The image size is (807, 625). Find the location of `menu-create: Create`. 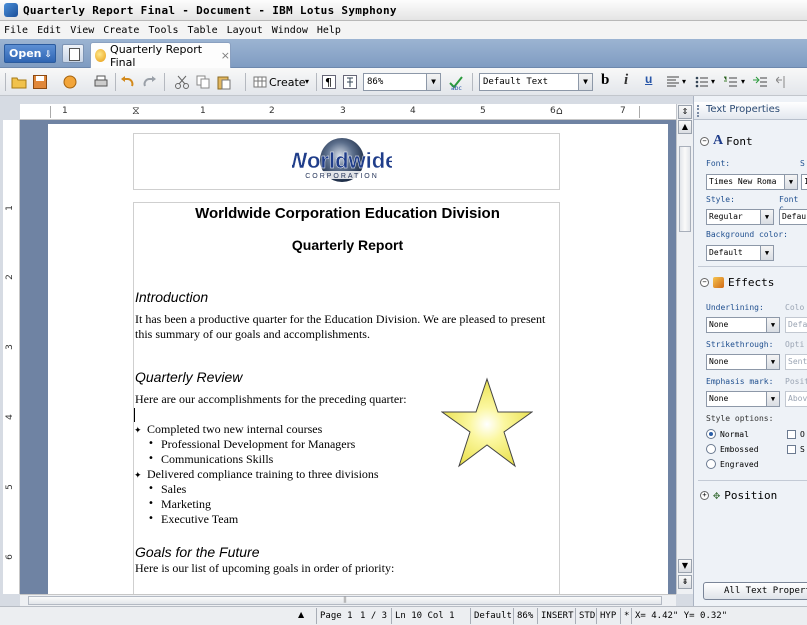

menu-create: Create is located at coordinates (121, 30).